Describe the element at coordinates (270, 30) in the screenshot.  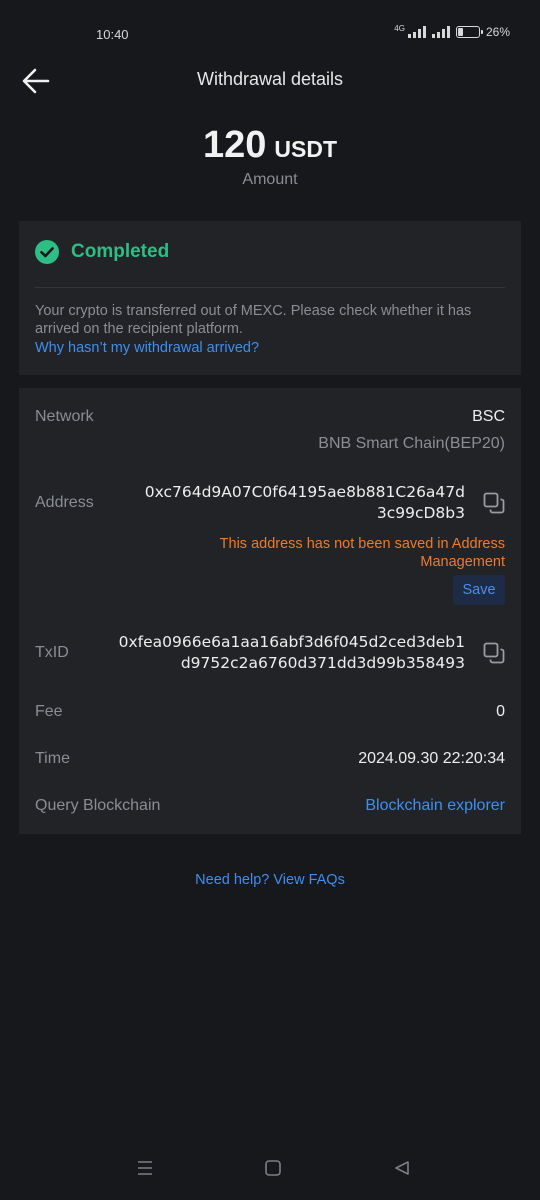
I see `status-bar: 10:40 4G 26%` at that location.